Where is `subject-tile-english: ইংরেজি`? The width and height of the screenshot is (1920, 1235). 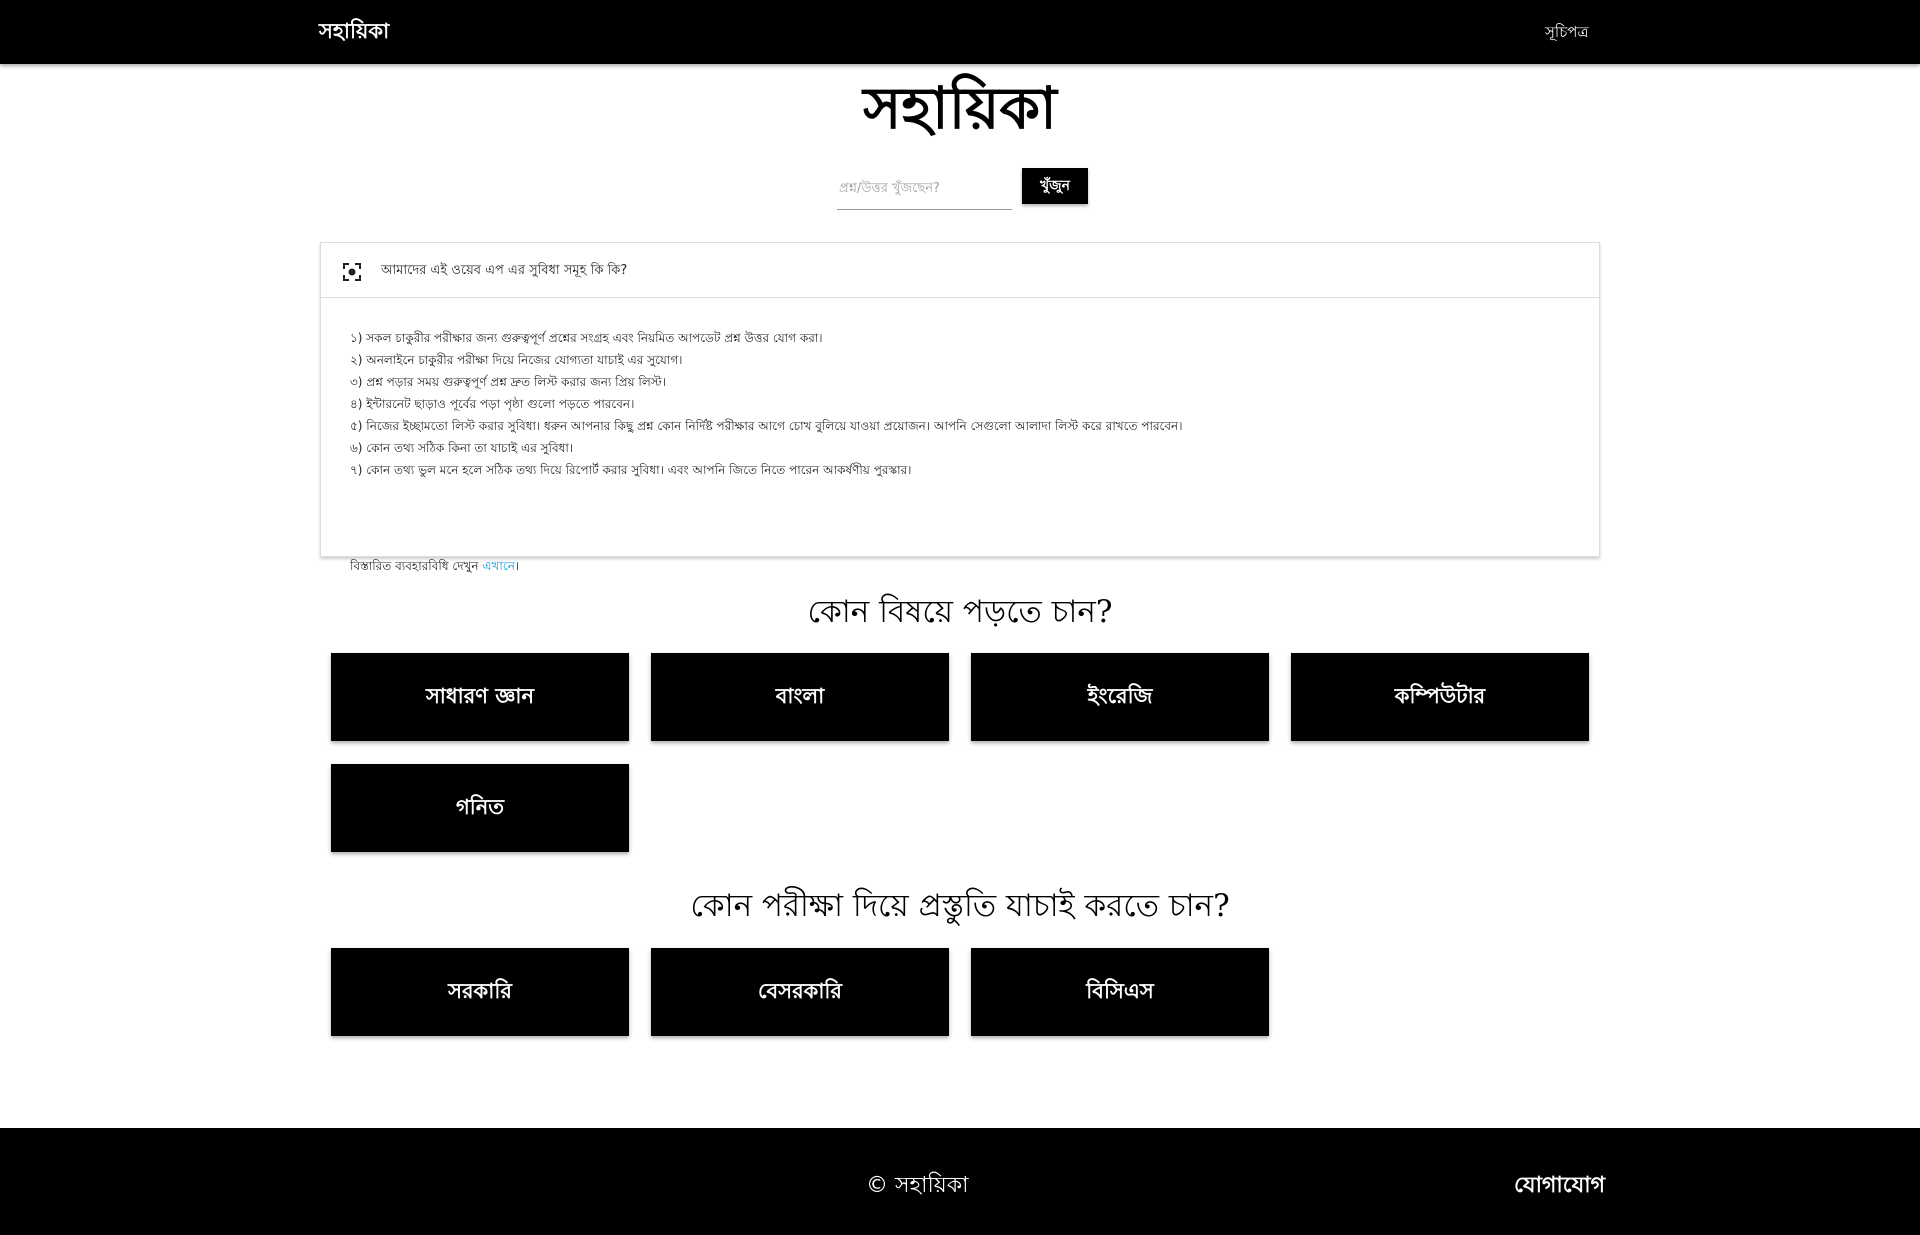 subject-tile-english: ইংরেজি is located at coordinates (1120, 697).